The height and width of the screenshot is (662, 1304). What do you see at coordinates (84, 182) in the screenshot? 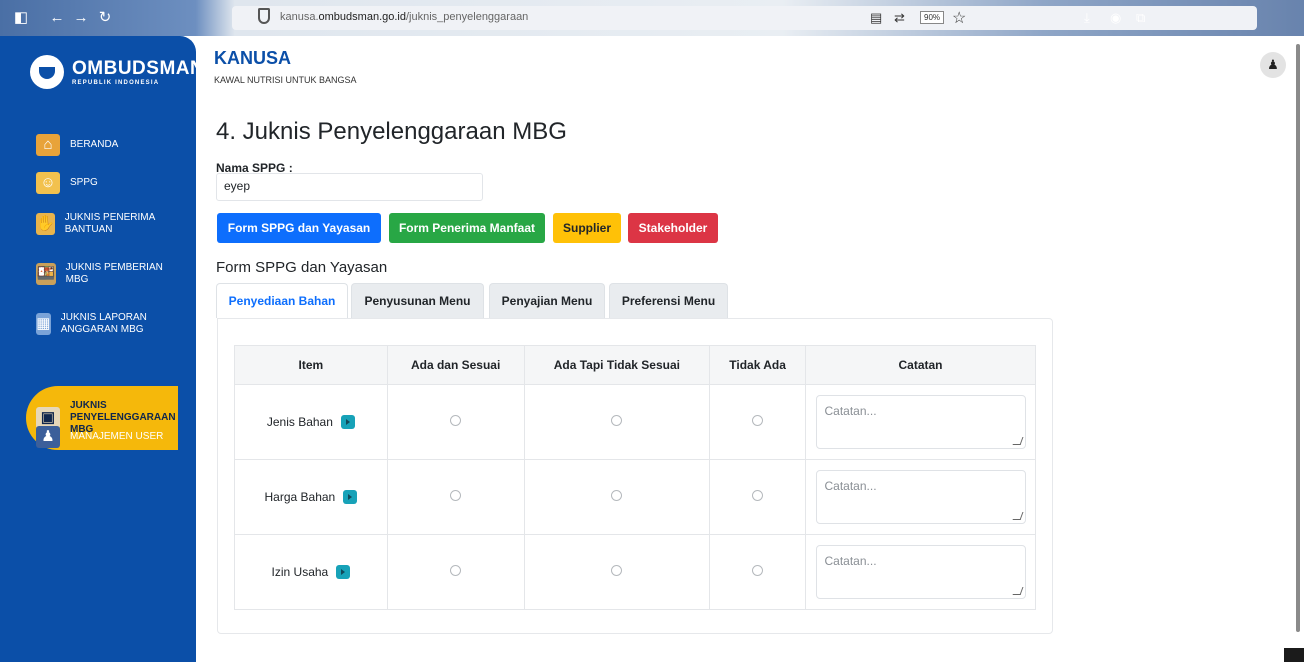
I see `sidebar-item-label: SPPG` at bounding box center [84, 182].